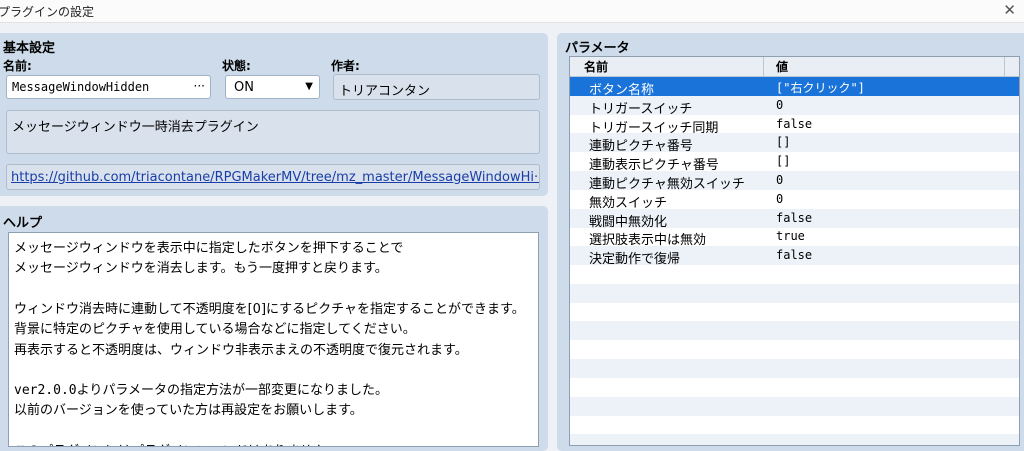 The image size is (1024, 451). I want to click on table-row: 連動ピクチャ番号[], so click(794, 143).